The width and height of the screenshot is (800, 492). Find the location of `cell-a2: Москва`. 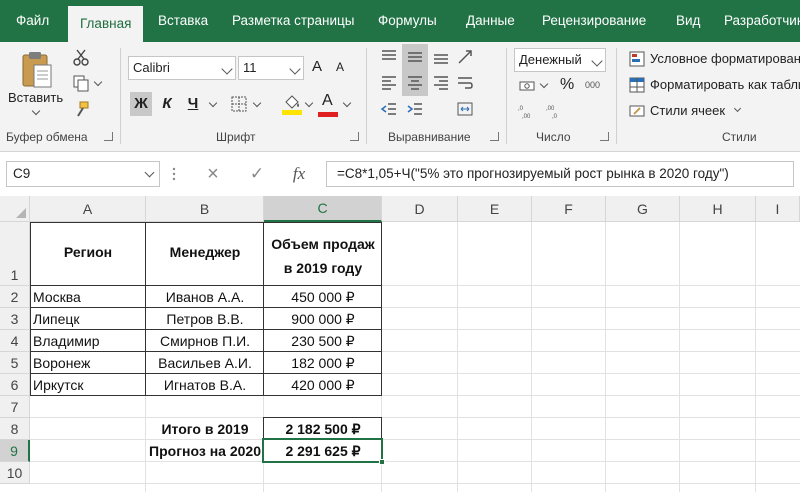

cell-a2: Москва is located at coordinates (57, 297).